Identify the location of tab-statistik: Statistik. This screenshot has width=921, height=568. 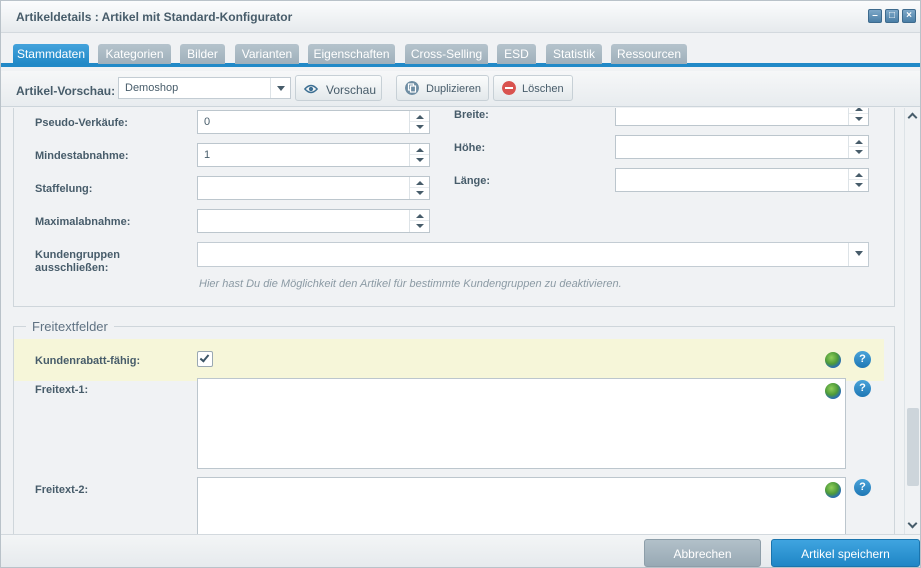
(574, 54).